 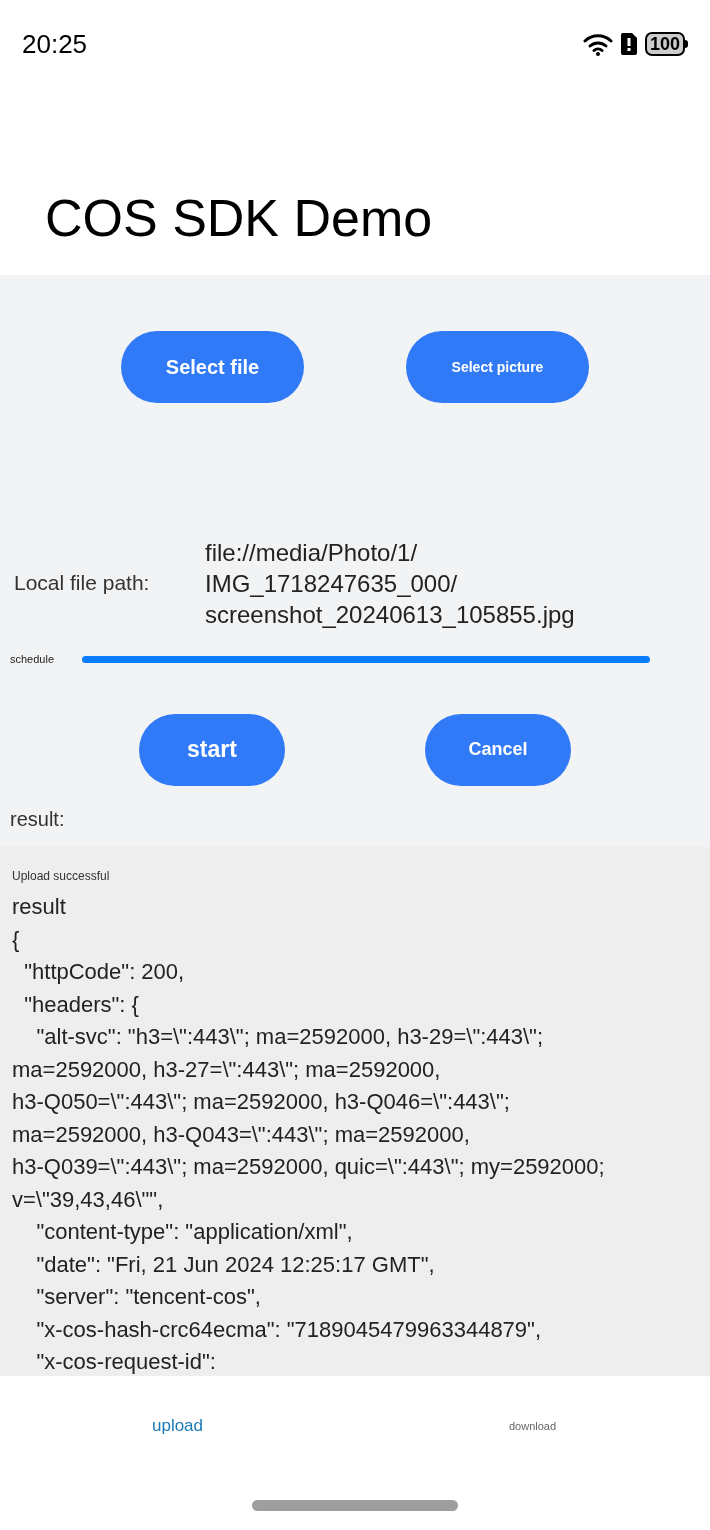 What do you see at coordinates (355, 1505) in the screenshot?
I see `home-indicator` at bounding box center [355, 1505].